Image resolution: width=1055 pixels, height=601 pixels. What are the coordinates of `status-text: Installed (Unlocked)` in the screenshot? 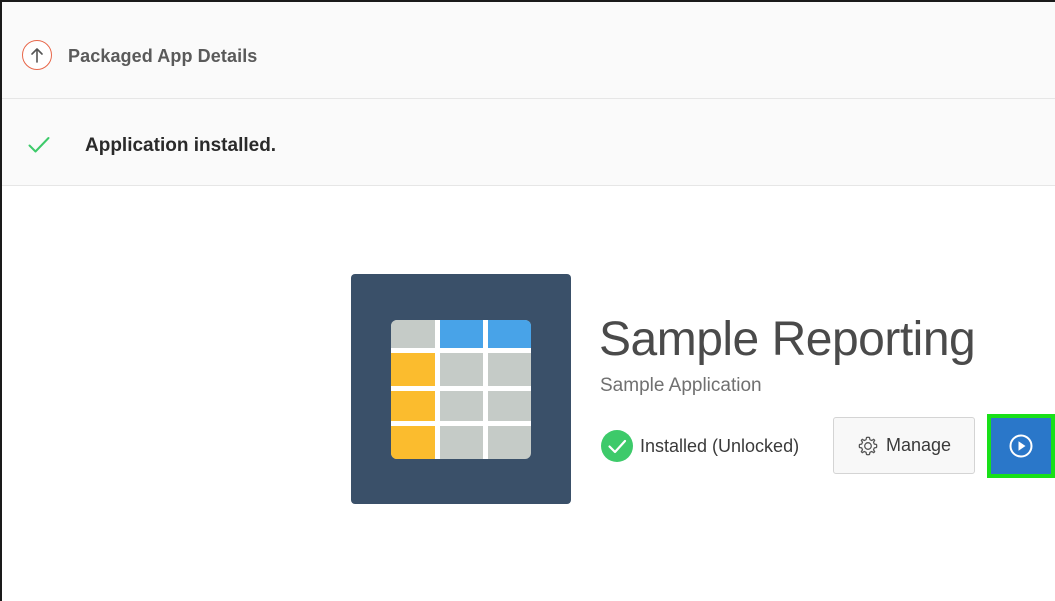 It's located at (720, 445).